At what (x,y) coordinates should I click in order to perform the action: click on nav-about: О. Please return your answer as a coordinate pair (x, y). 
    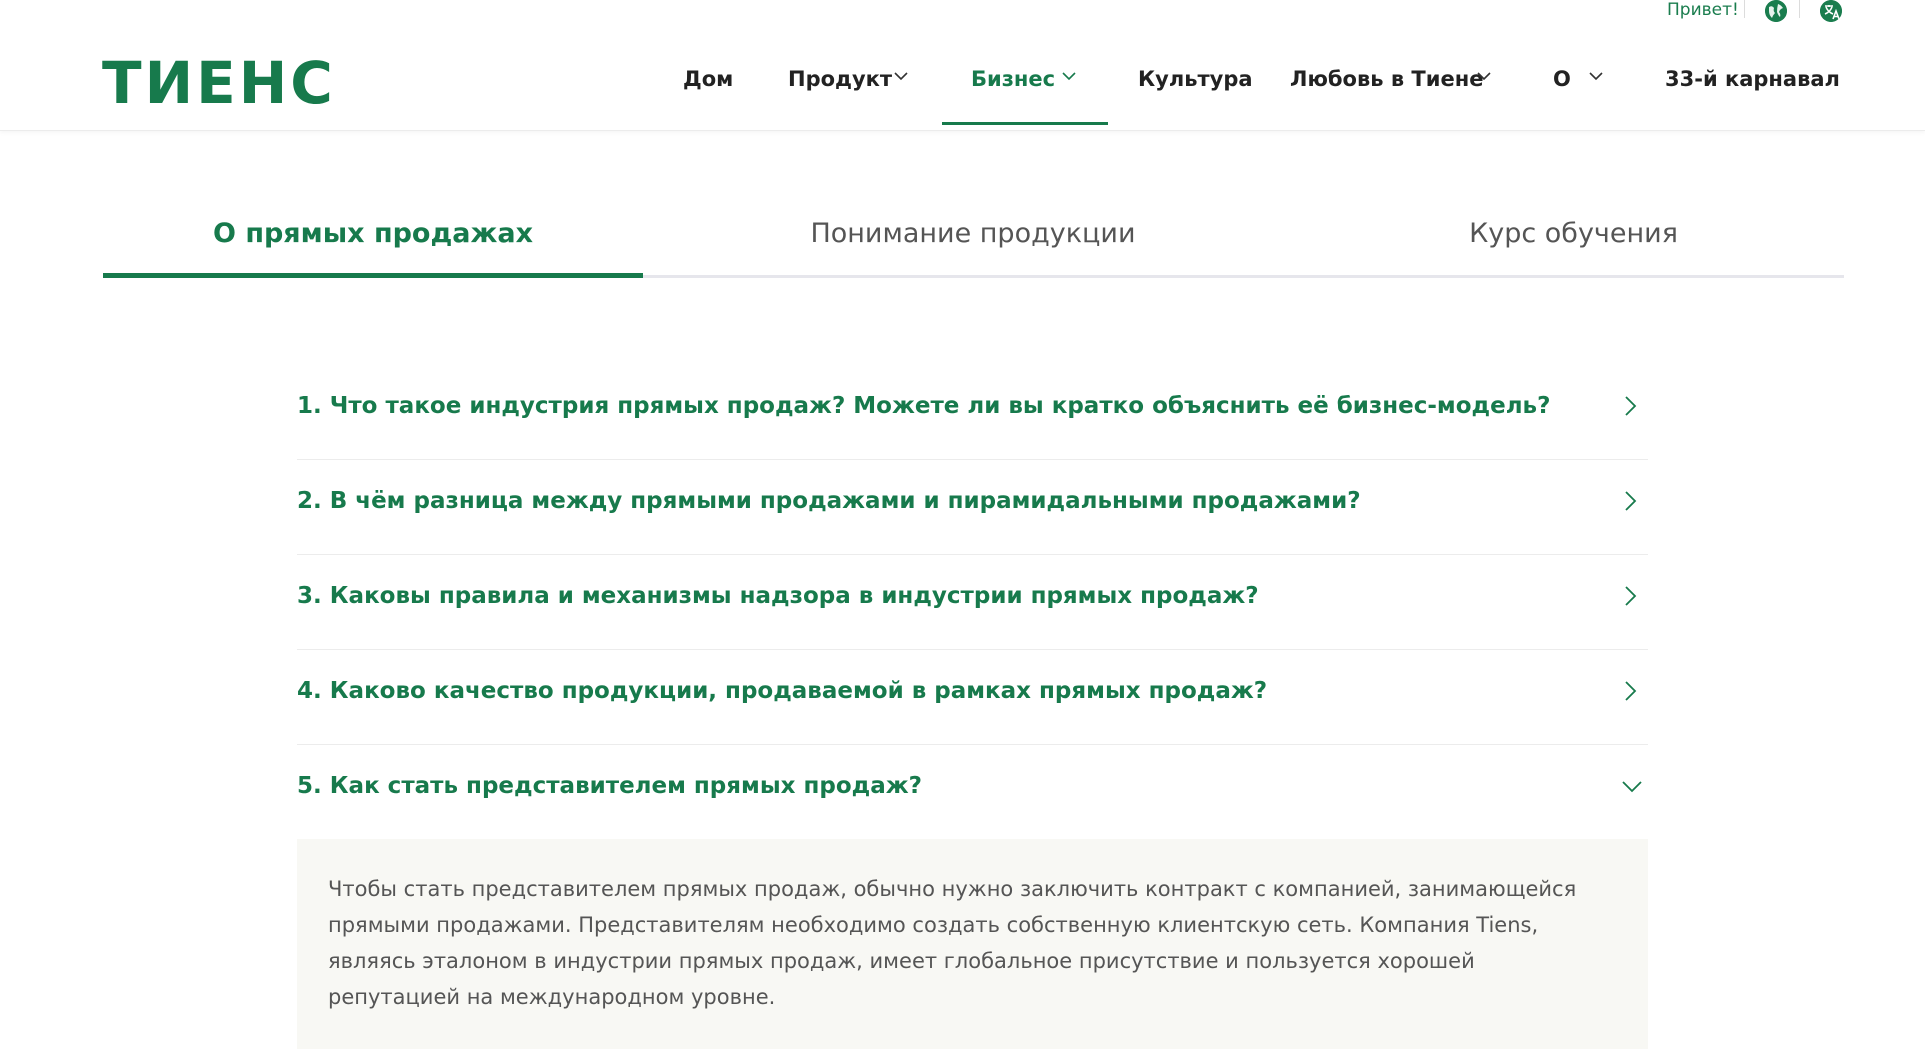
    Looking at the image, I should click on (1562, 82).